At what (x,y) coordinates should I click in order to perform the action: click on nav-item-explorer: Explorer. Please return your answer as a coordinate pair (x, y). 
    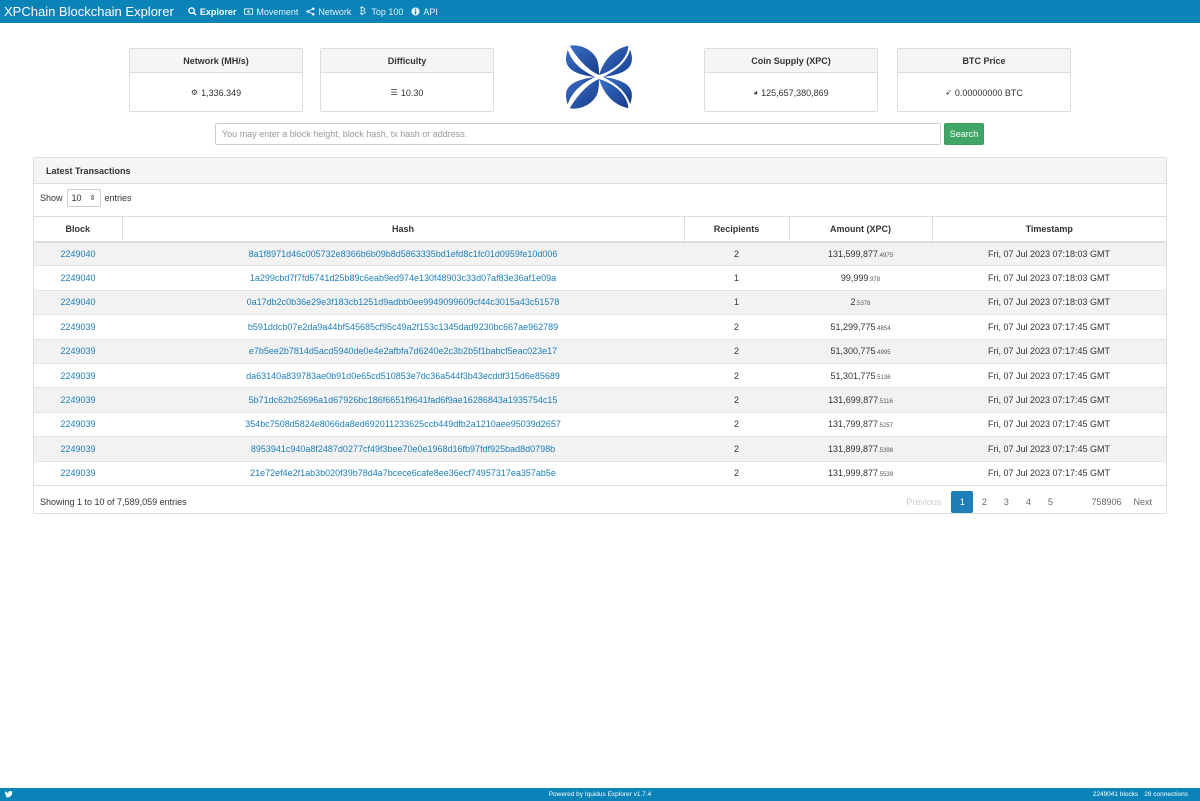
    Looking at the image, I should click on (212, 12).